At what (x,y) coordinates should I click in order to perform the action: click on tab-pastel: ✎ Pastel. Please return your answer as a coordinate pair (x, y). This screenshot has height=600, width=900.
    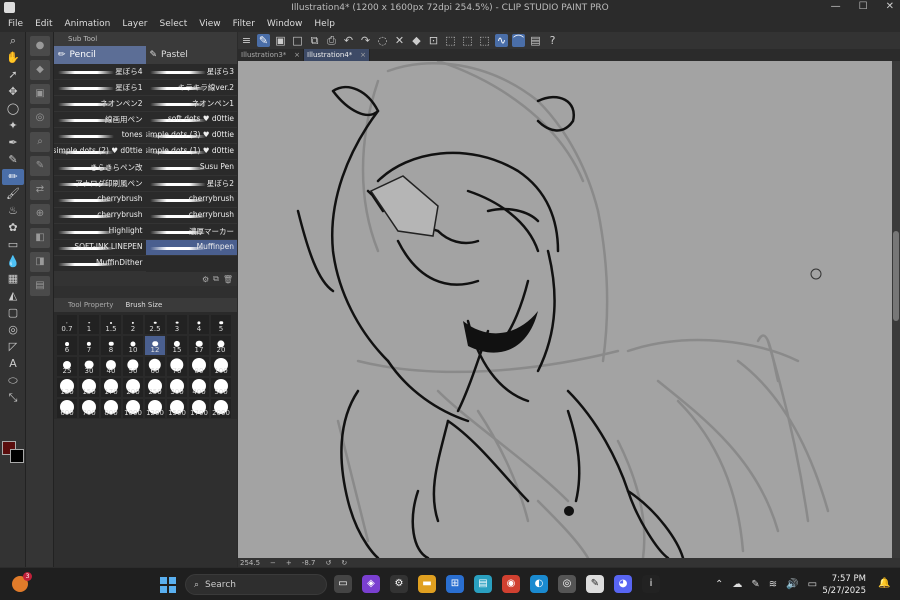
    Looking at the image, I should click on (192, 55).